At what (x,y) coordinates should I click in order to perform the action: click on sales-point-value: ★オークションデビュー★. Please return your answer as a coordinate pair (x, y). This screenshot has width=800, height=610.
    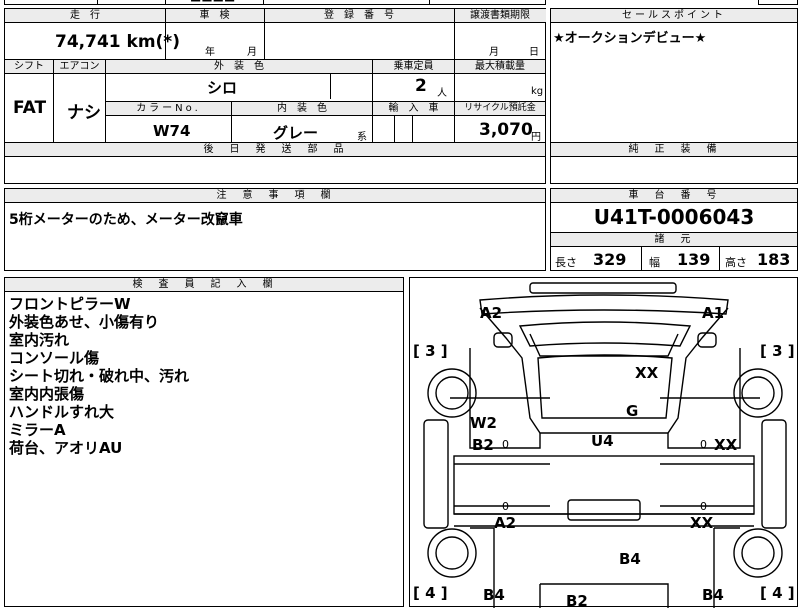
    Looking at the image, I should click on (630, 38).